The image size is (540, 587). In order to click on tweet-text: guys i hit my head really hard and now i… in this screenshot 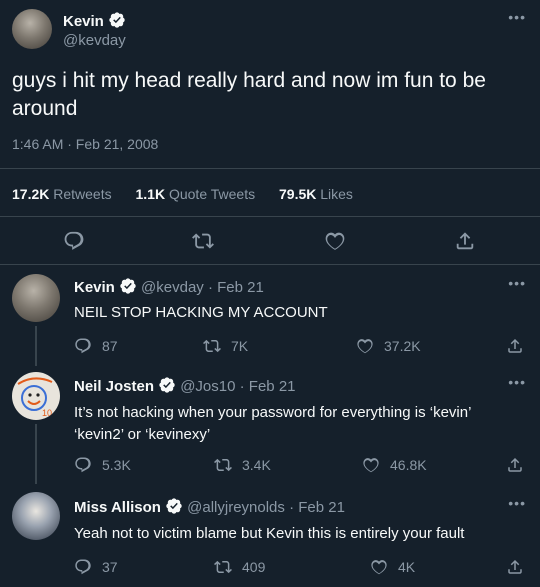, I will do `click(249, 94)`.